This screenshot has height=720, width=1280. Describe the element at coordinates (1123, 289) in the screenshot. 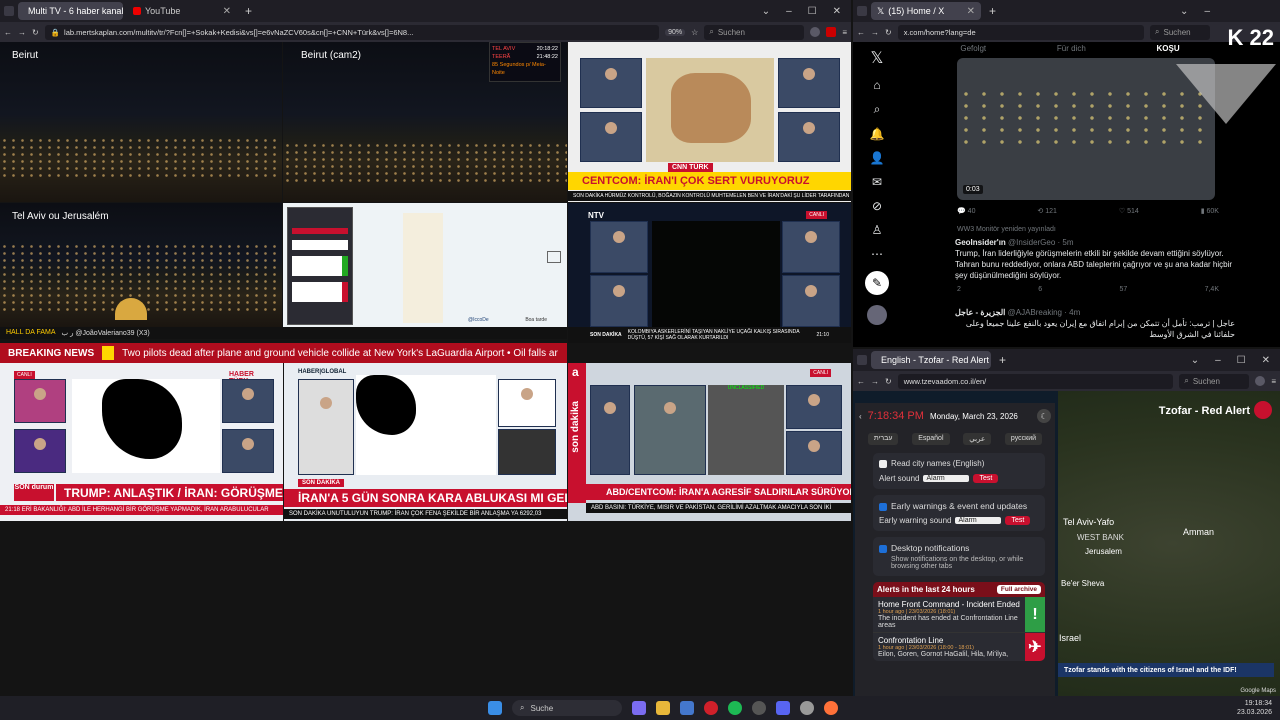

I see `like-count: 57` at that location.